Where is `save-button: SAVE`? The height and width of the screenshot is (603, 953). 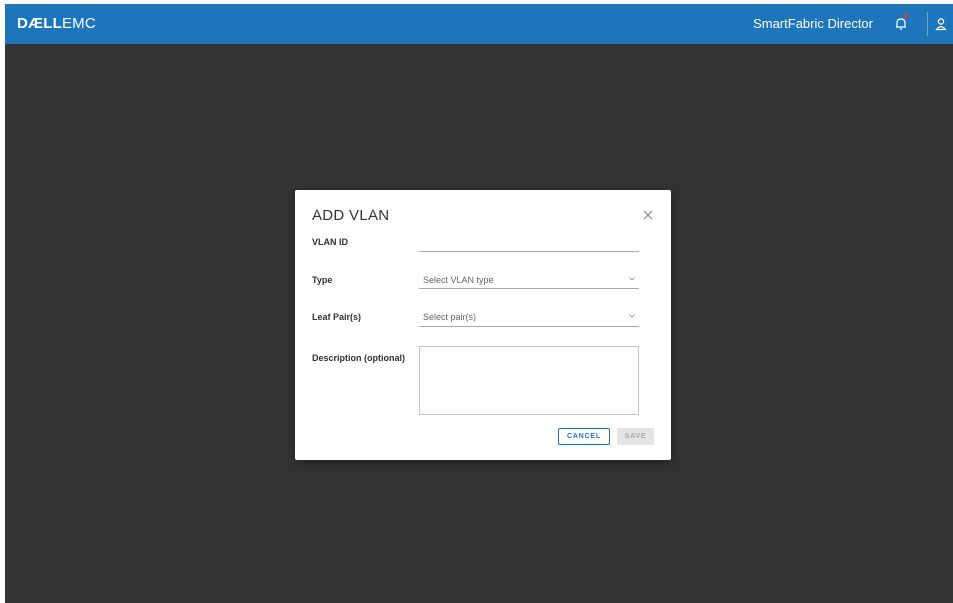 save-button: SAVE is located at coordinates (635, 436).